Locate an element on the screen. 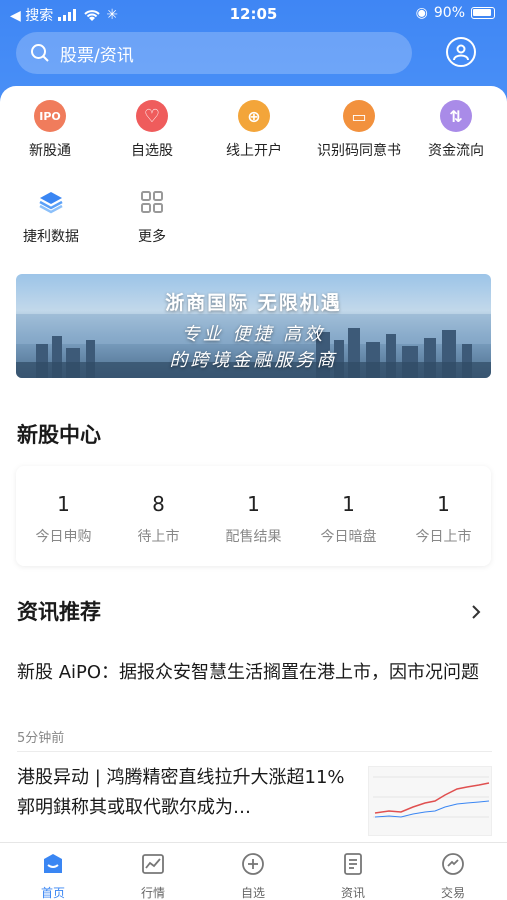 This screenshot has height=900, width=507. tab-trade: 交易 is located at coordinates (453, 875).